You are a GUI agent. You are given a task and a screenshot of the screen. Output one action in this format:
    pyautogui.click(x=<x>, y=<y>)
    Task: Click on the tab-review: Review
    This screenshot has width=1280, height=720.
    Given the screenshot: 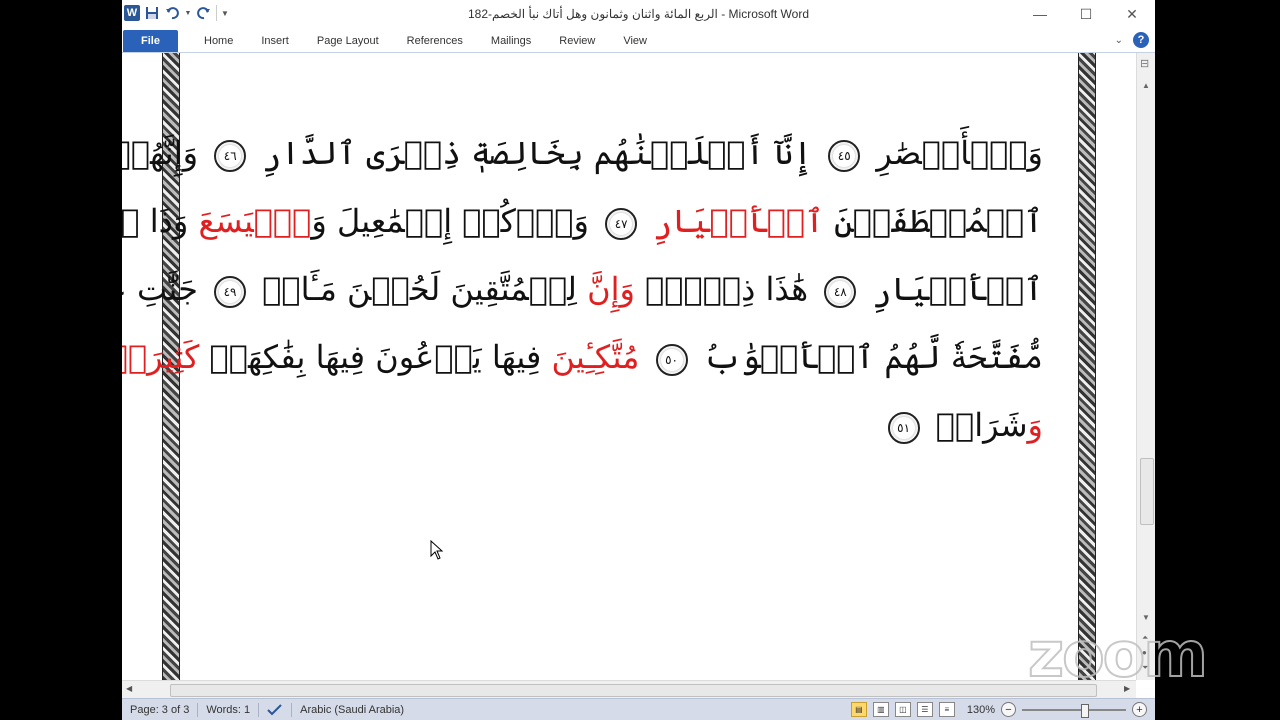 What is the action you would take?
    pyautogui.click(x=577, y=41)
    